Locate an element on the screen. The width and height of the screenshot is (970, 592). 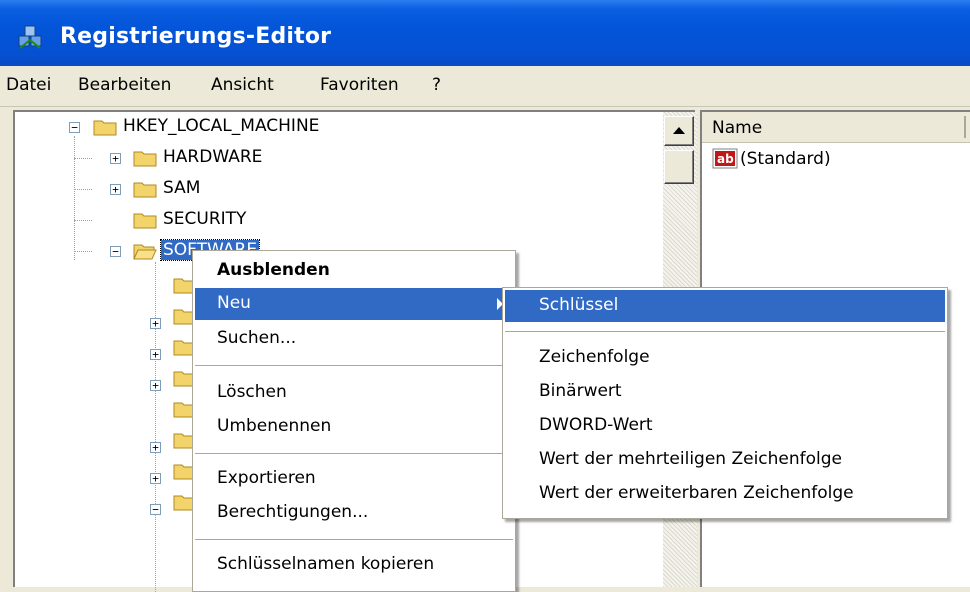
tree-item-label: HKEY_LOCAL_MACHINE is located at coordinates (221, 126).